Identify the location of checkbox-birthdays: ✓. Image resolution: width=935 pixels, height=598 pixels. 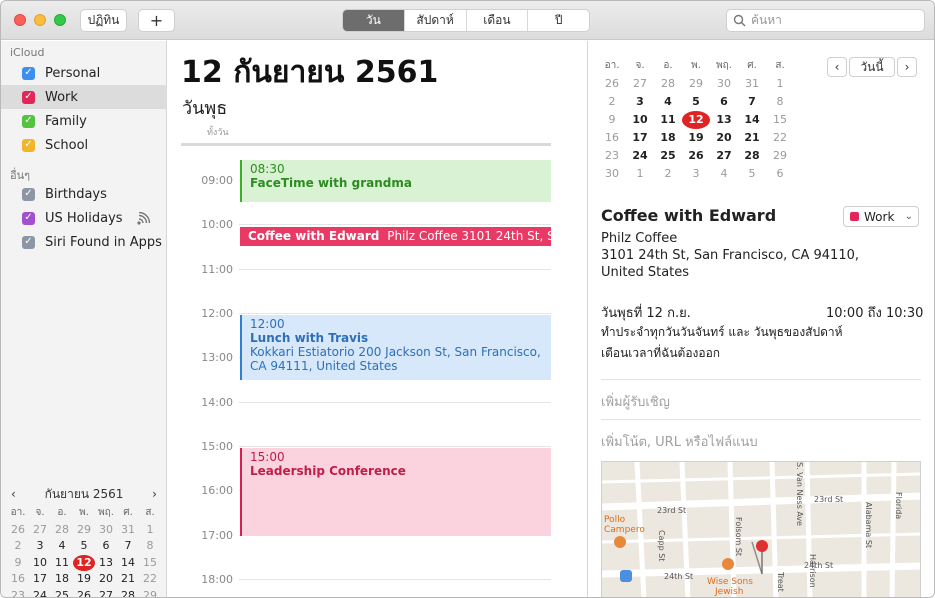
(28, 194).